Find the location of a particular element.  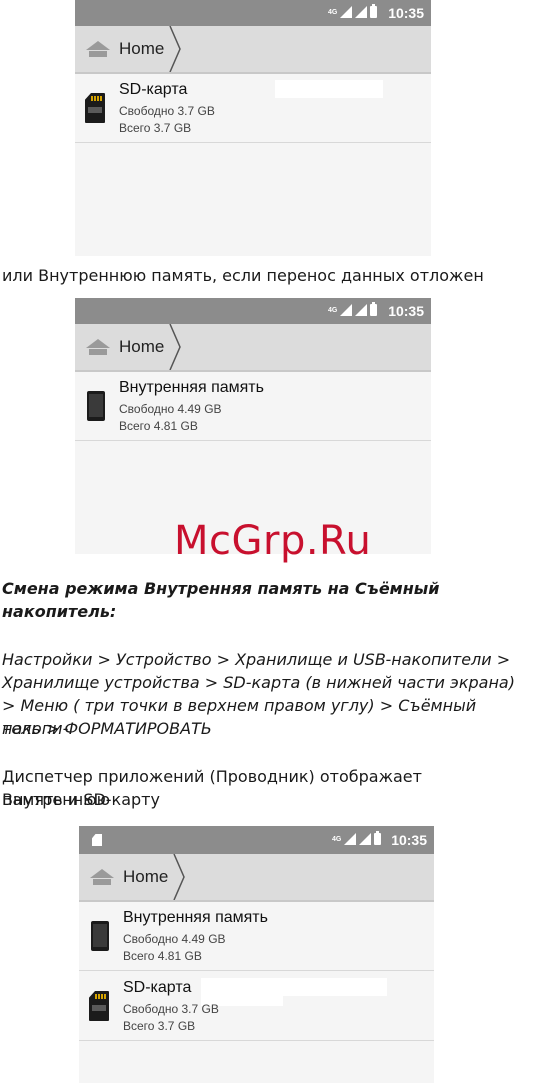

heading-line-2: накопитель: is located at coordinates (59, 611).